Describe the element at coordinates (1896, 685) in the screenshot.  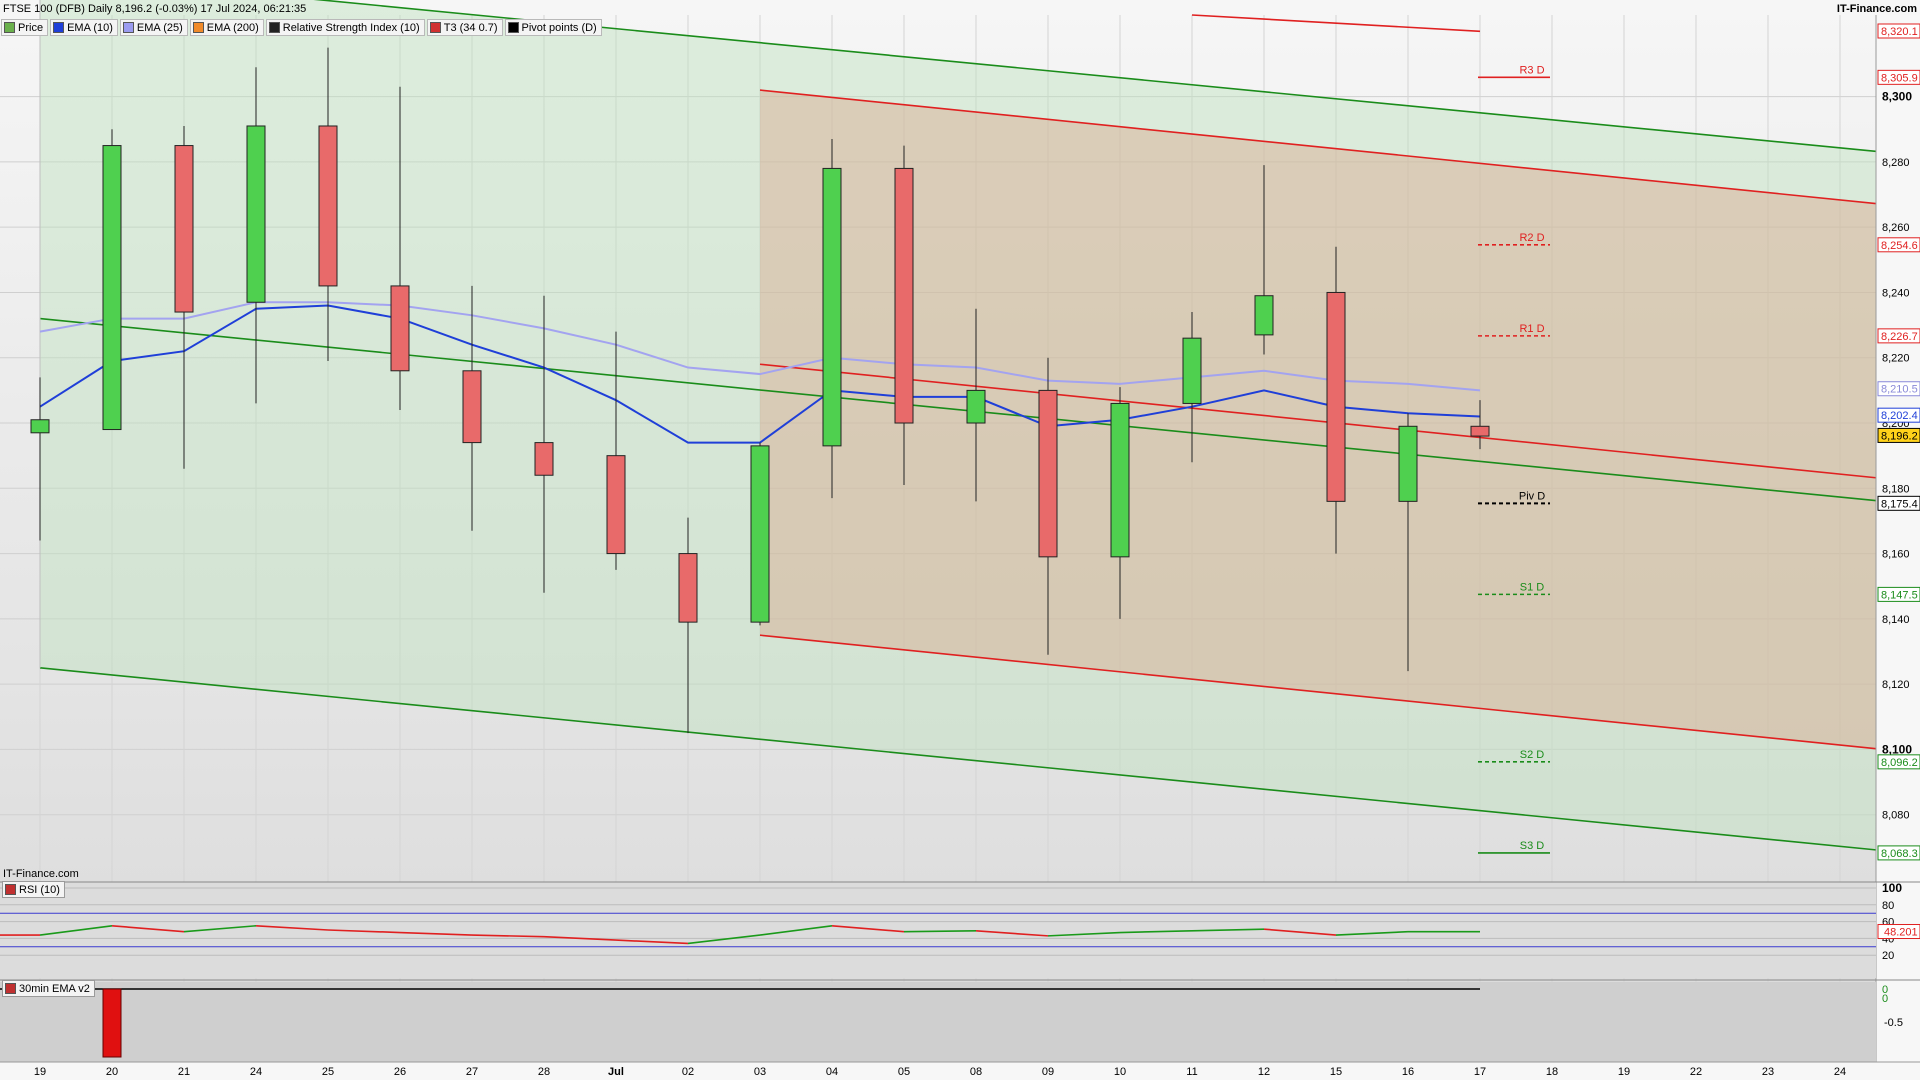
I see `y-tick-label: 8,120` at that location.